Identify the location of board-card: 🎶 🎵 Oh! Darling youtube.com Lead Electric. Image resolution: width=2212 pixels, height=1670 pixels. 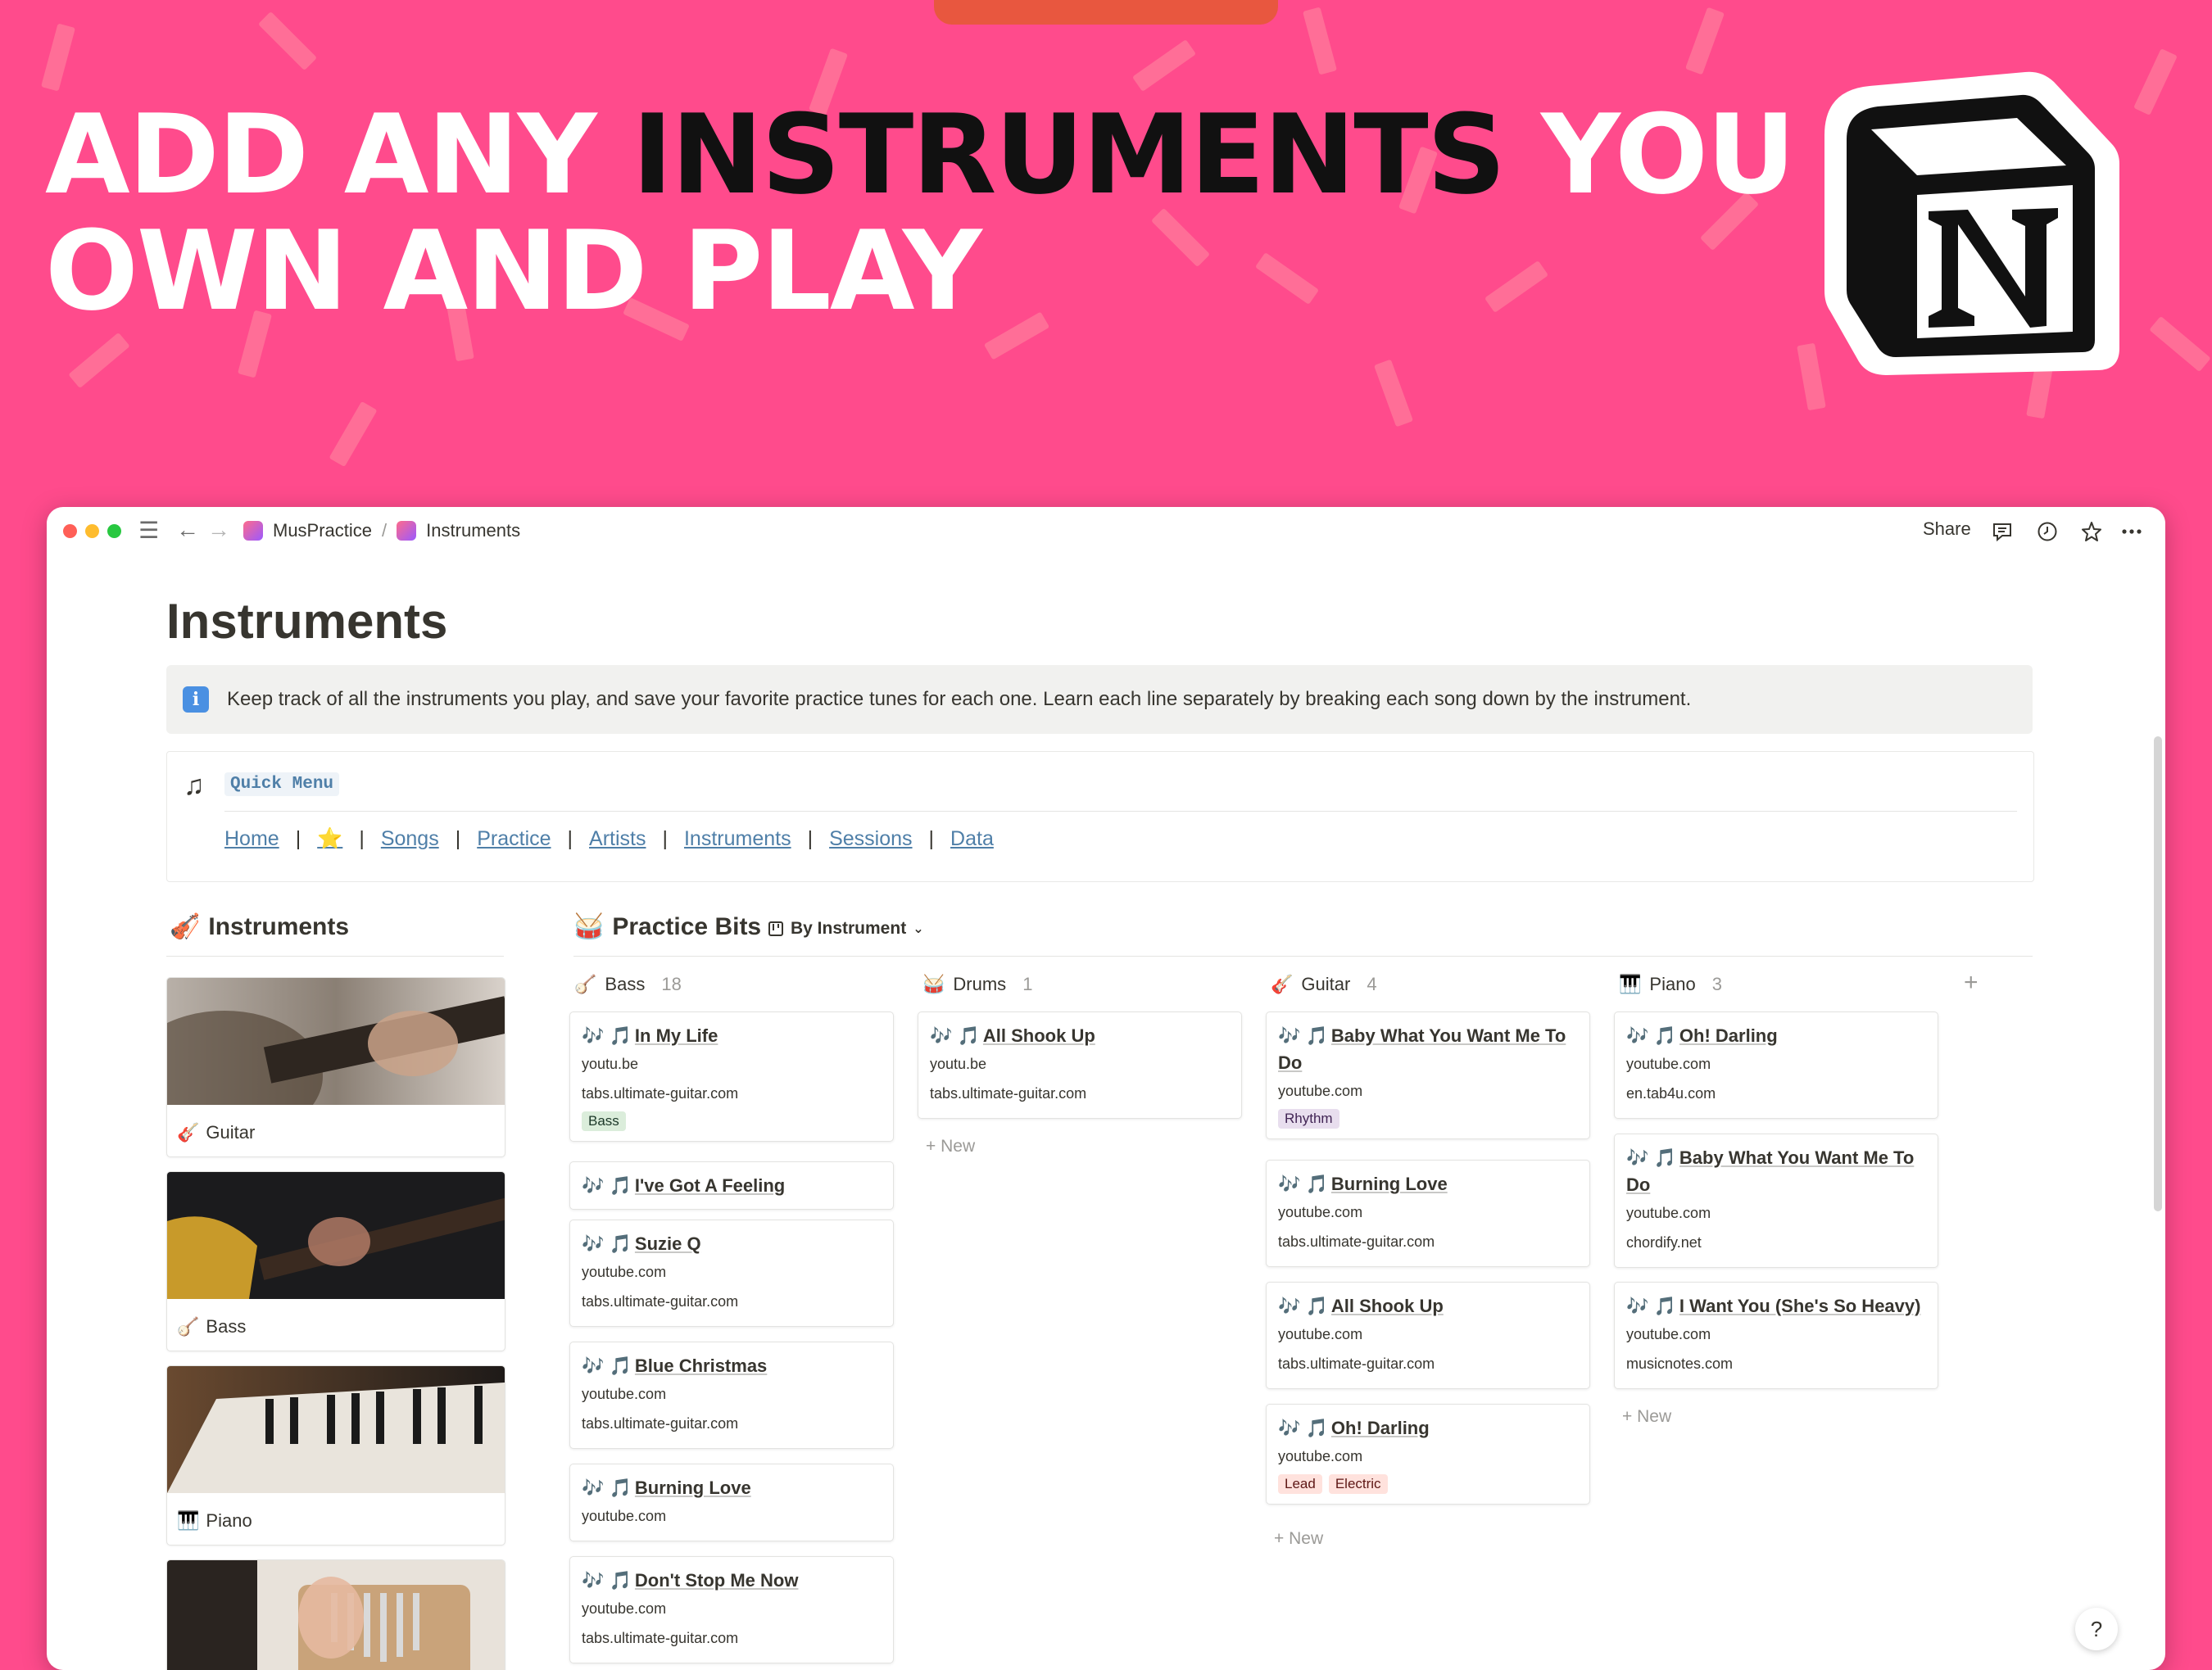
(1428, 1454).